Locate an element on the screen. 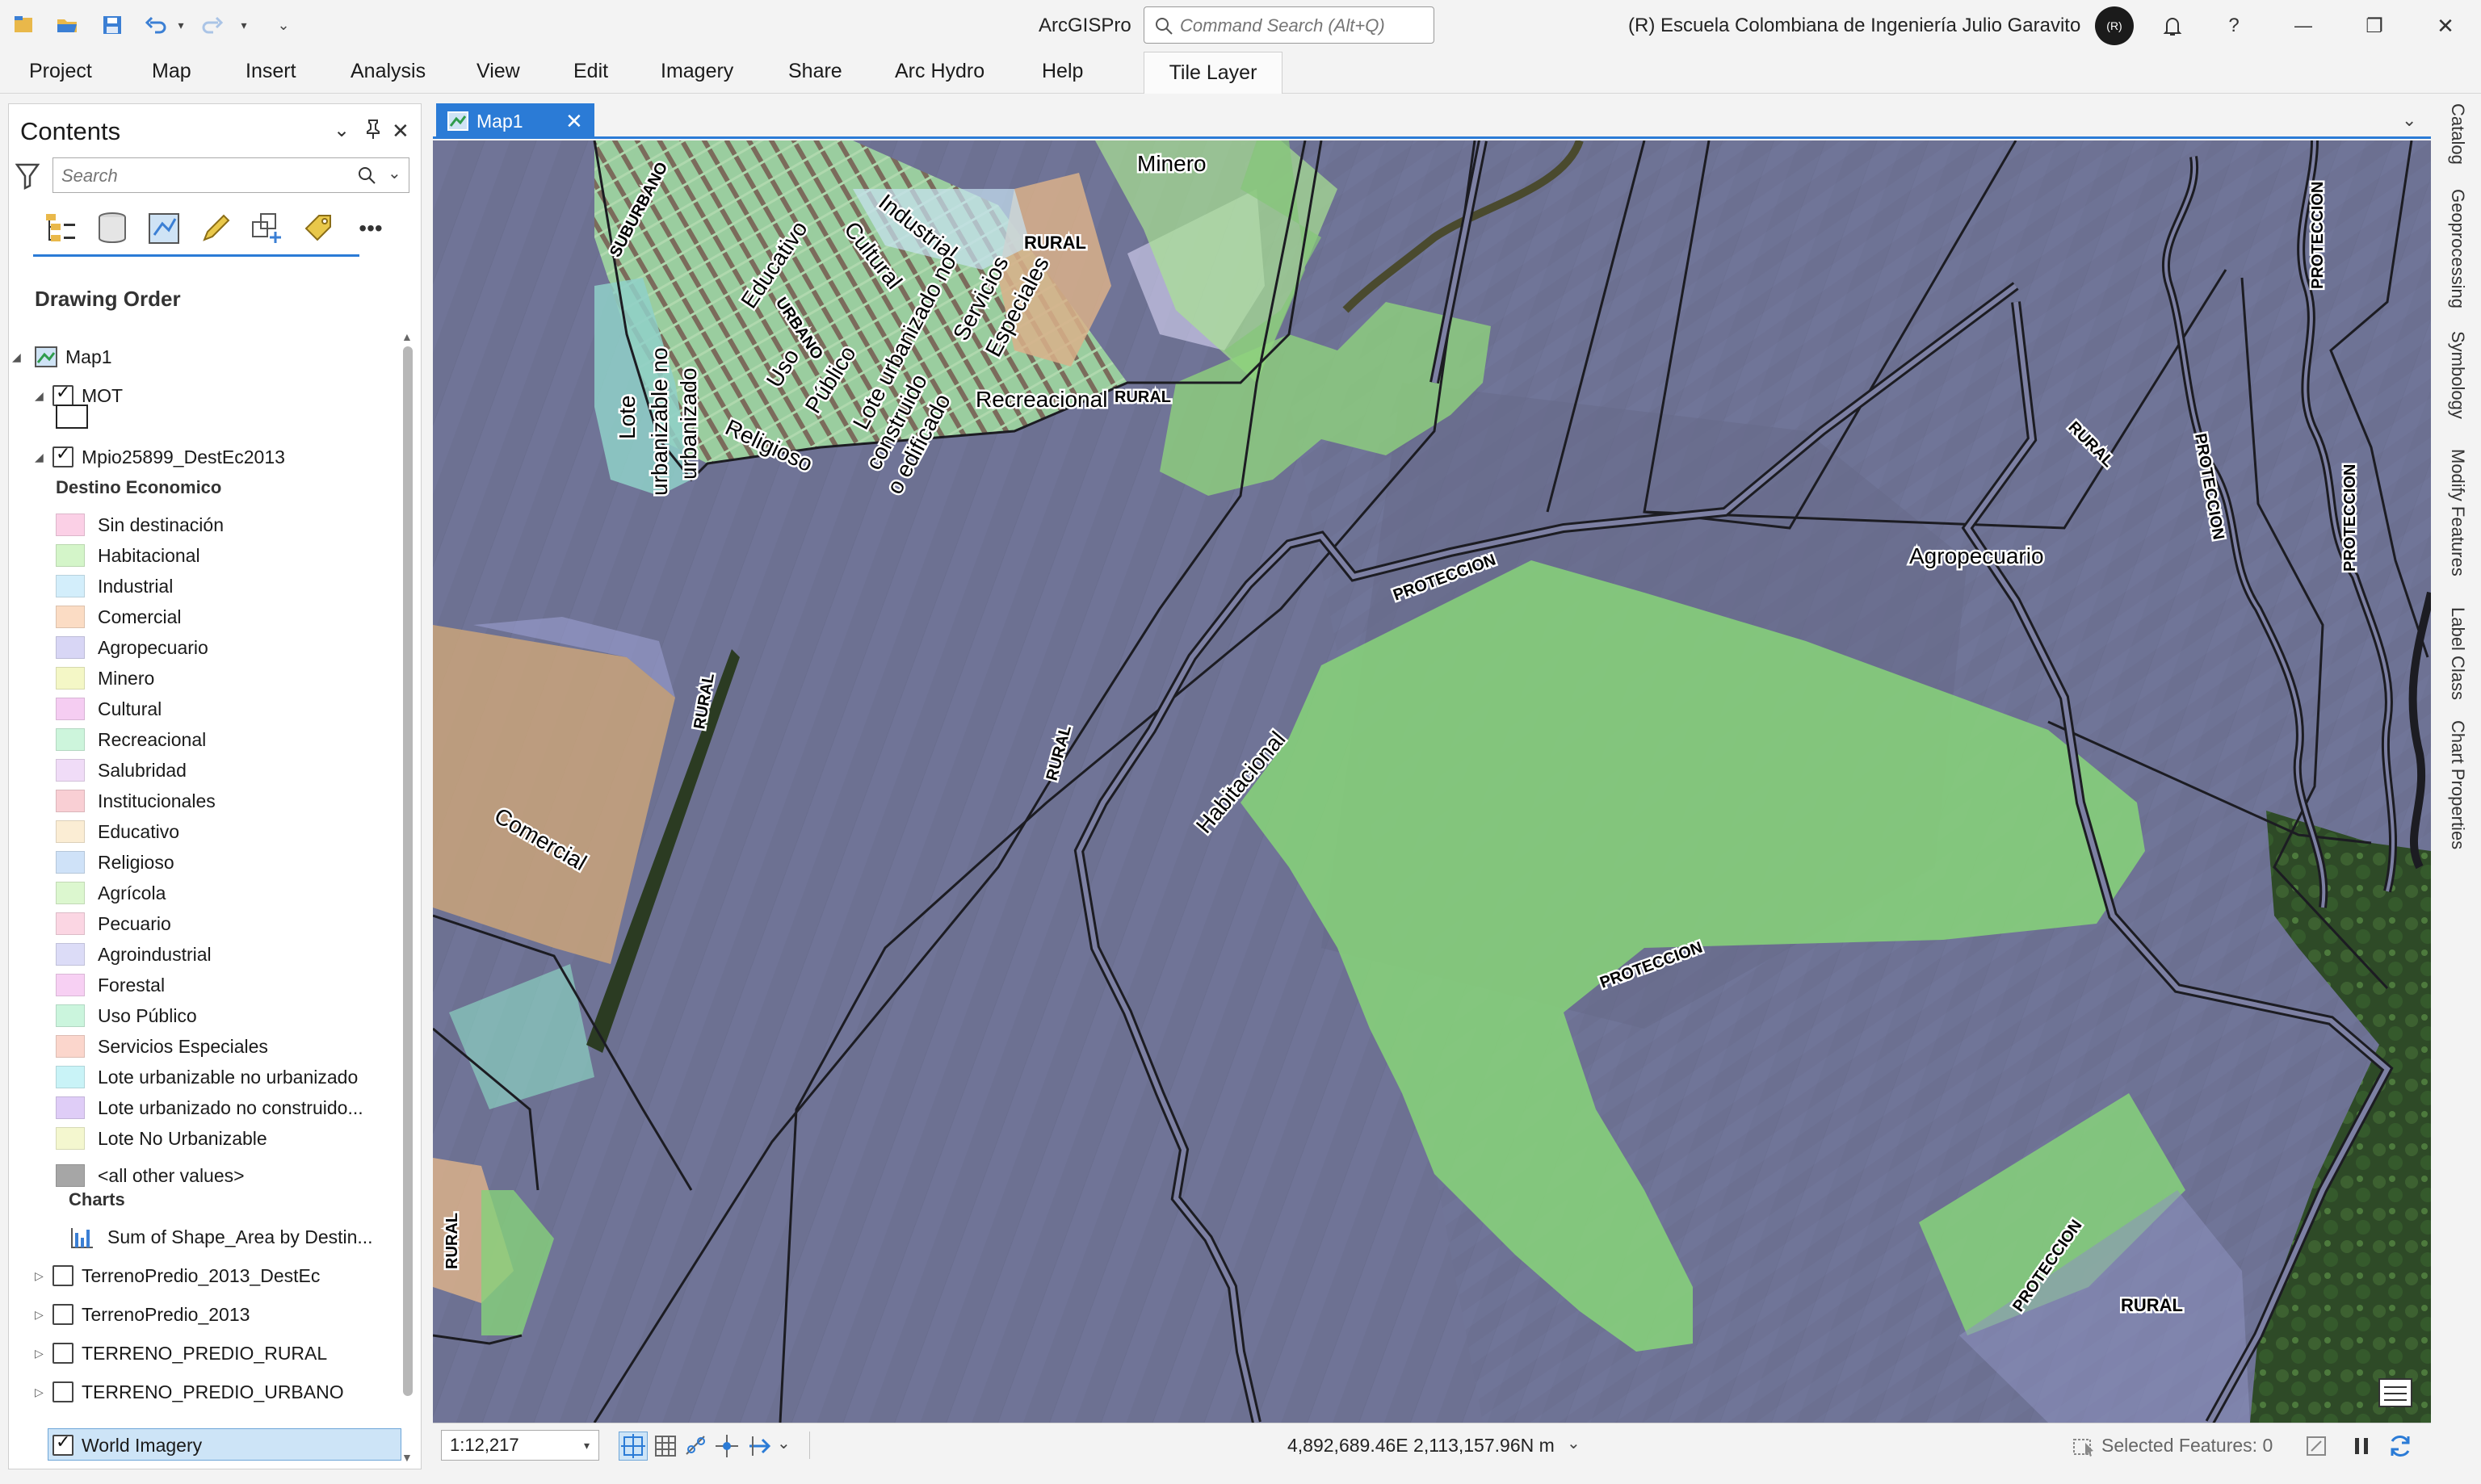 This screenshot has width=2481, height=1484. restore-button: ❐ is located at coordinates (2374, 25).